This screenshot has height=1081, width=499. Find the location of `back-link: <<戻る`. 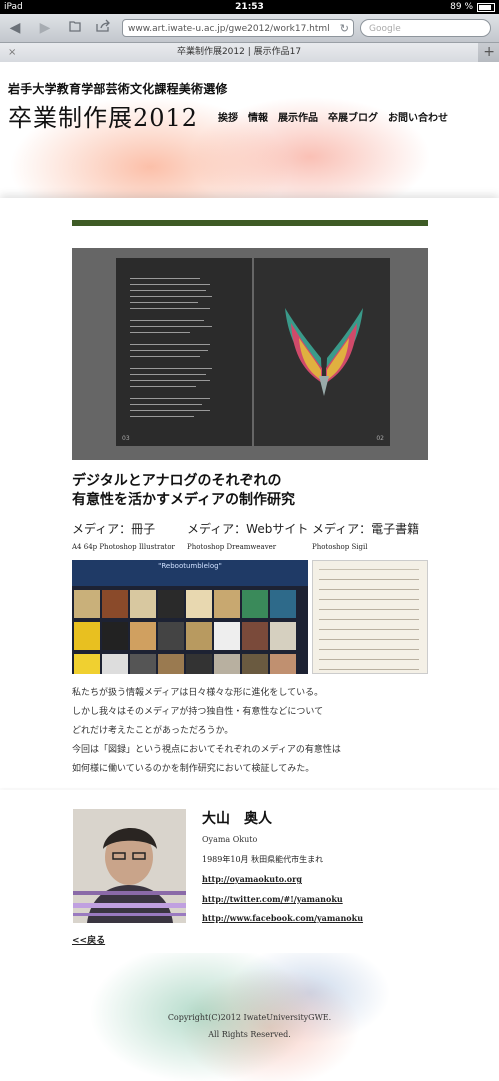

back-link: <<戻る is located at coordinates (88, 939).